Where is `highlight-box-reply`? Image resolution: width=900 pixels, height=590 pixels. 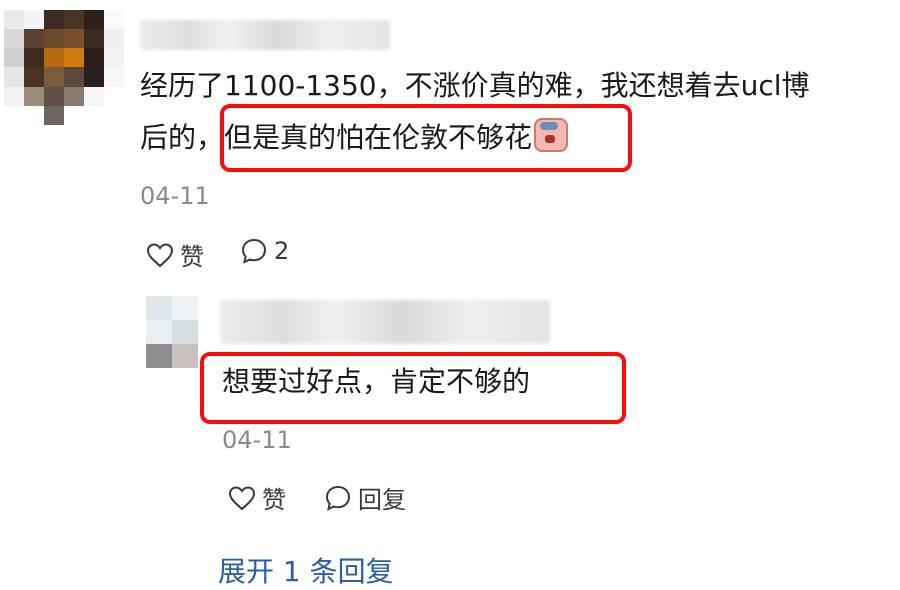 highlight-box-reply is located at coordinates (413, 388).